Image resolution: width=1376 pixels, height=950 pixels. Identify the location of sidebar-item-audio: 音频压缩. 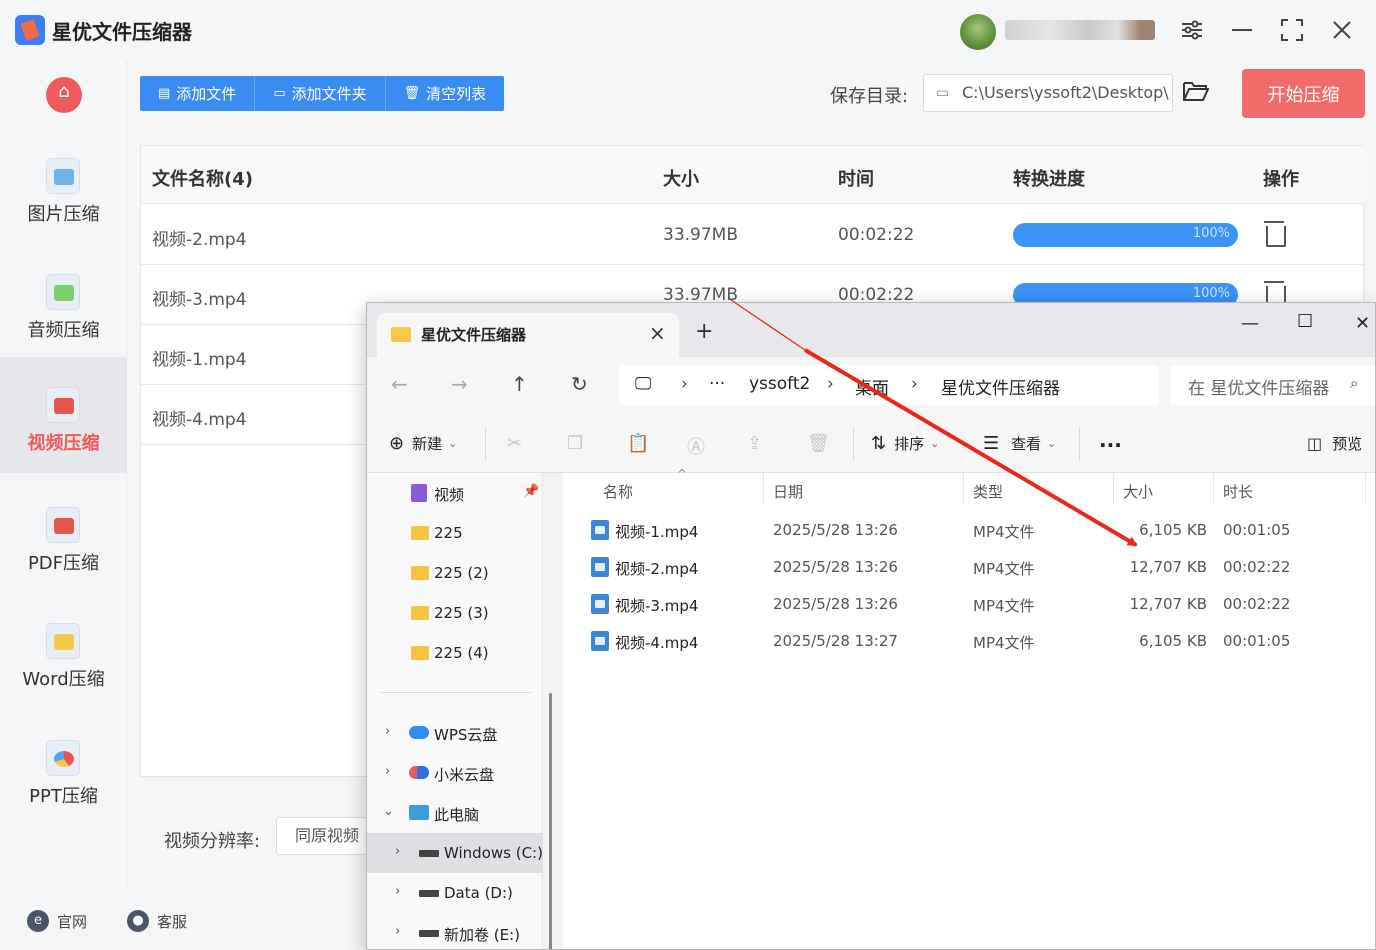
(63, 302).